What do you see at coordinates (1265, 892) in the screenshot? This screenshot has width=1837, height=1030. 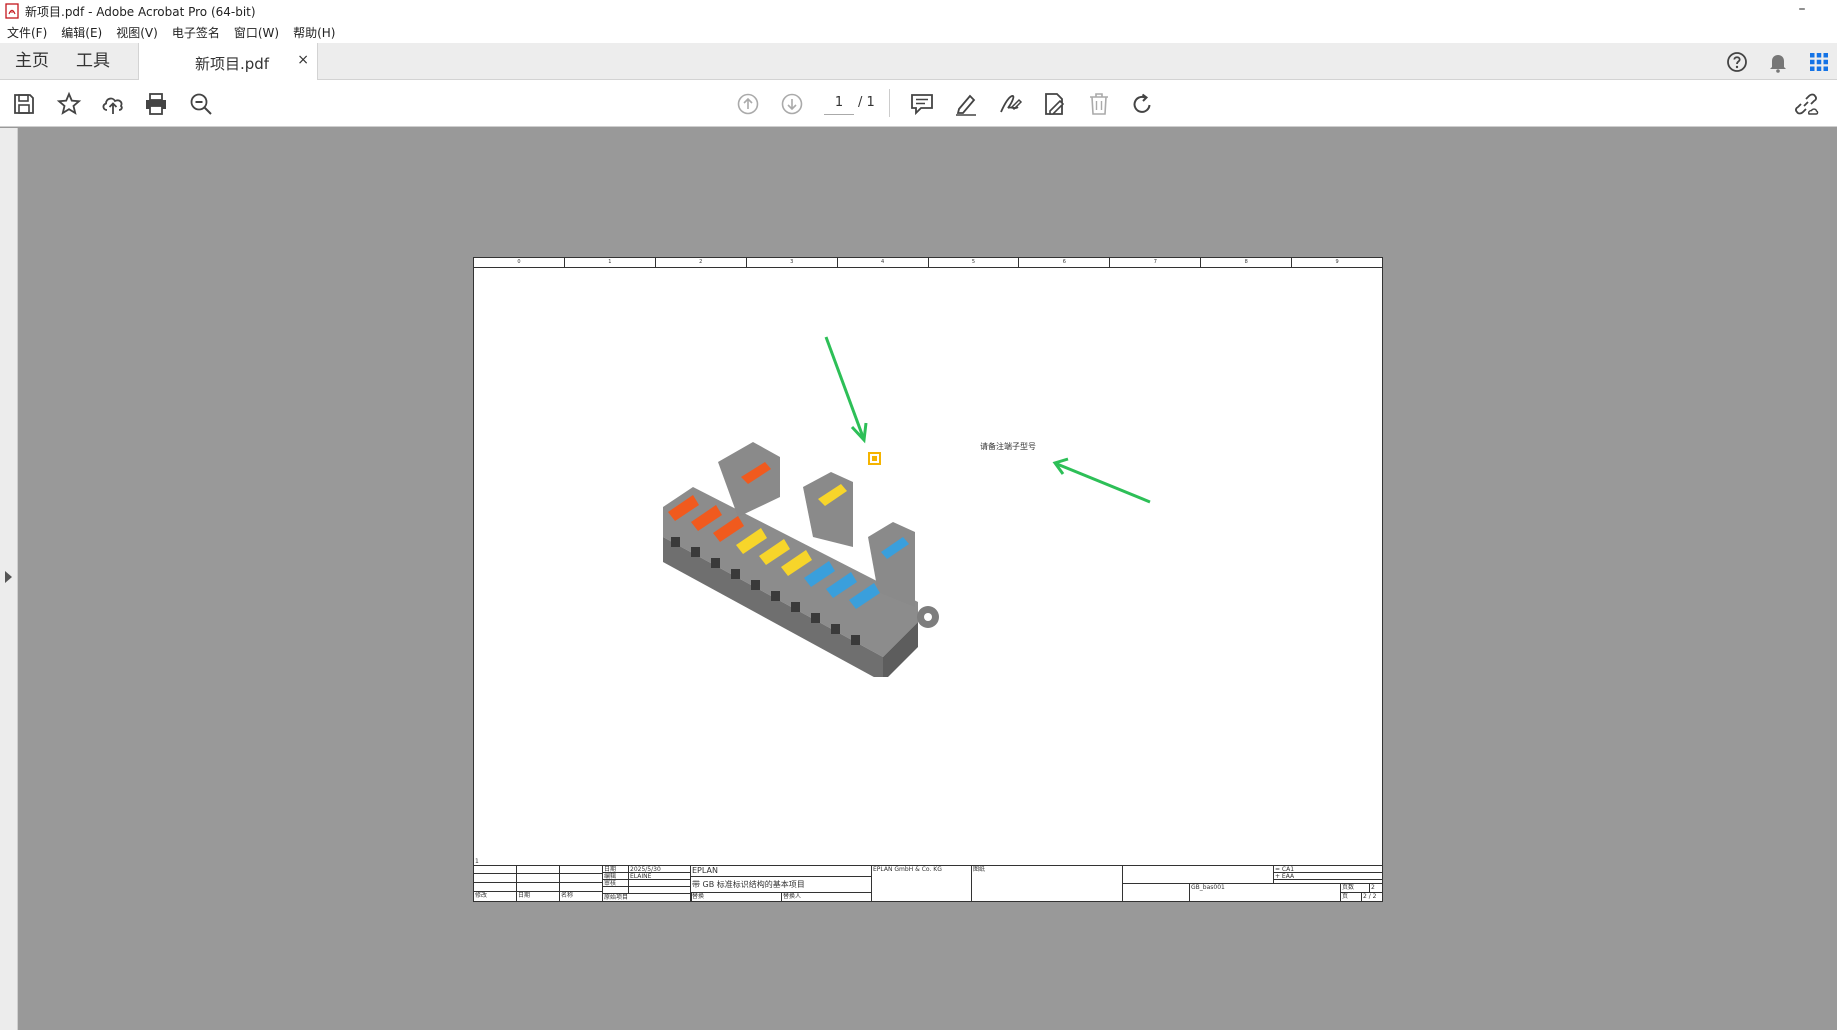 I see `tb-drawing-no: GB_bas001` at bounding box center [1265, 892].